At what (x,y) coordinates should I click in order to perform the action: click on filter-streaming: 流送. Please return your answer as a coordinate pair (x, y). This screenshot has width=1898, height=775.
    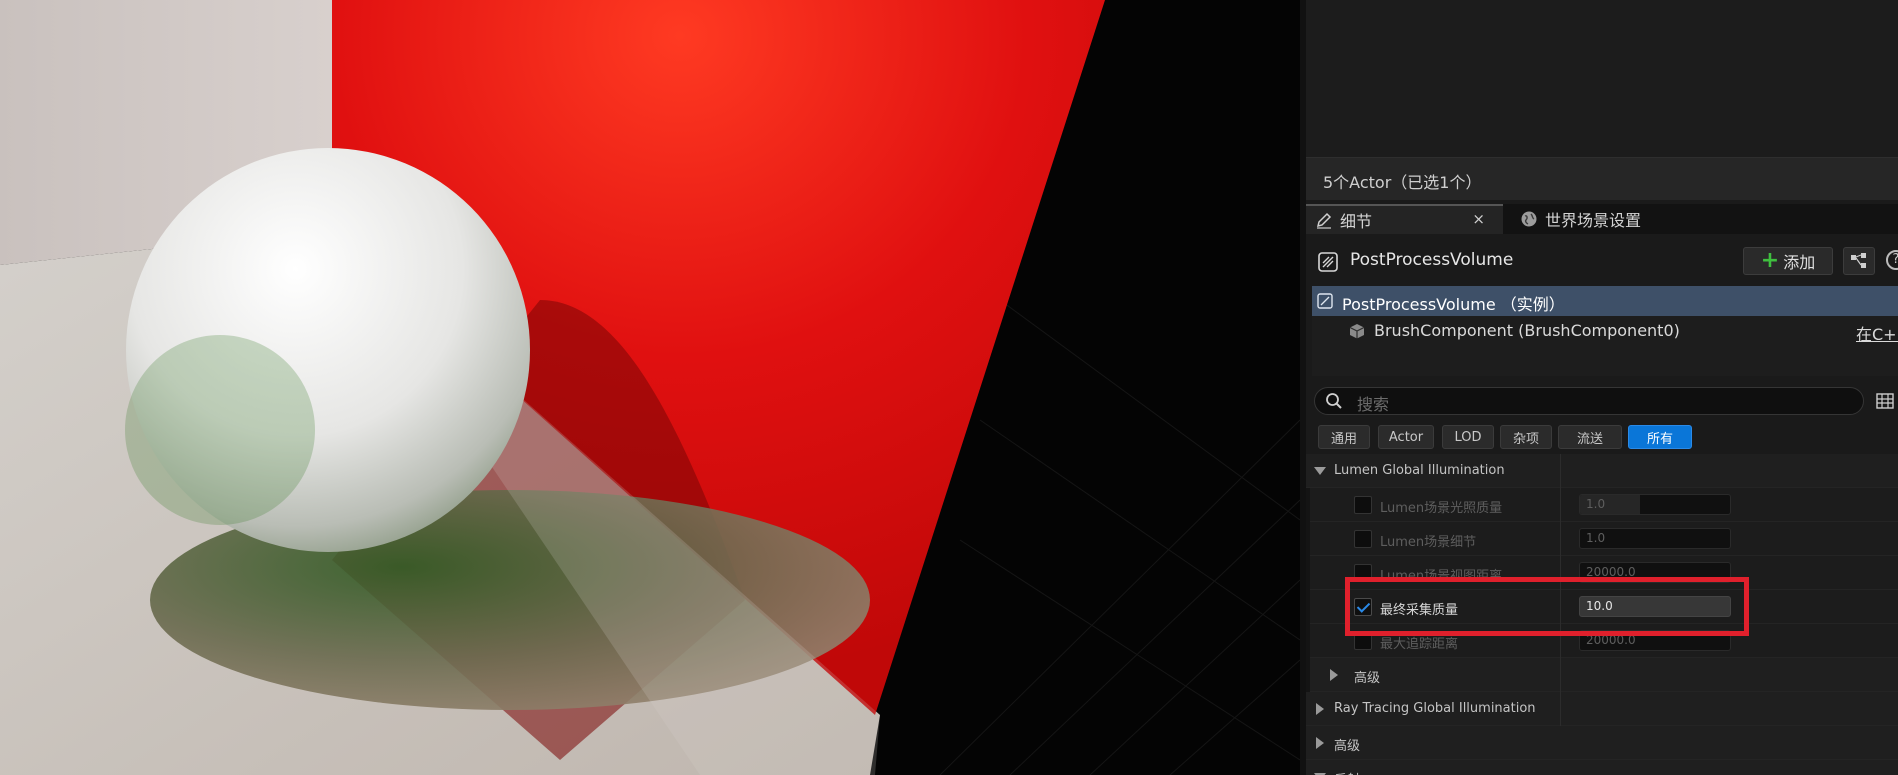
    Looking at the image, I should click on (1590, 437).